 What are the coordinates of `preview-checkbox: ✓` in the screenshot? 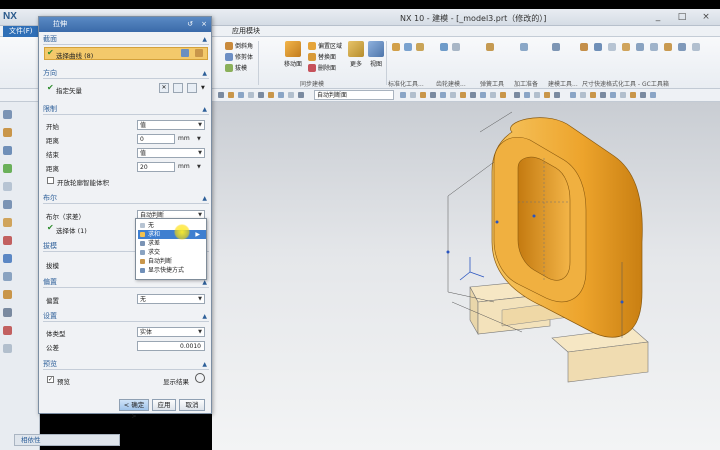 It's located at (50, 379).